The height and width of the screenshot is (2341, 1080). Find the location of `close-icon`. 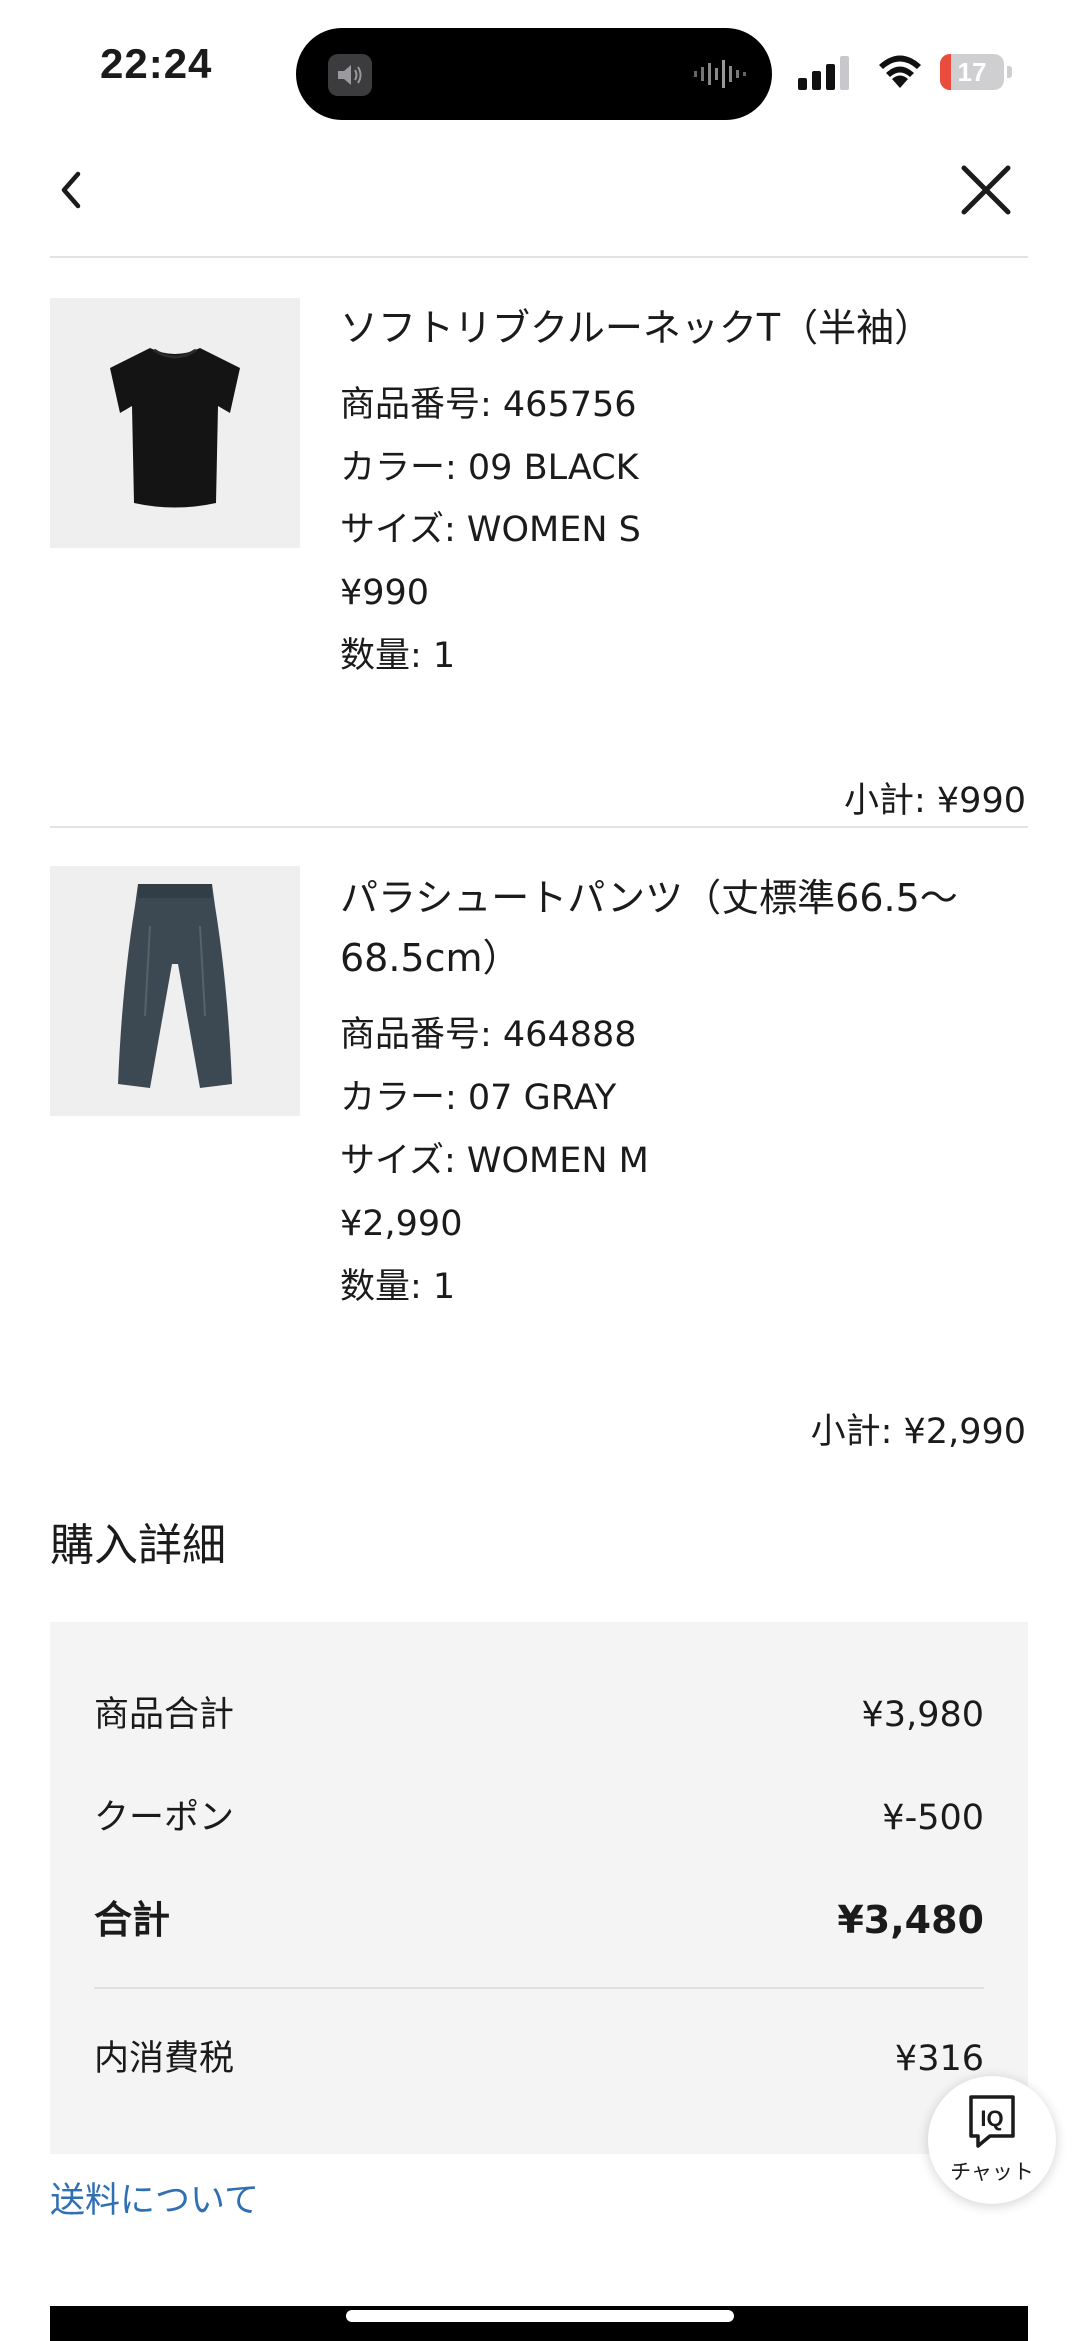

close-icon is located at coordinates (986, 190).